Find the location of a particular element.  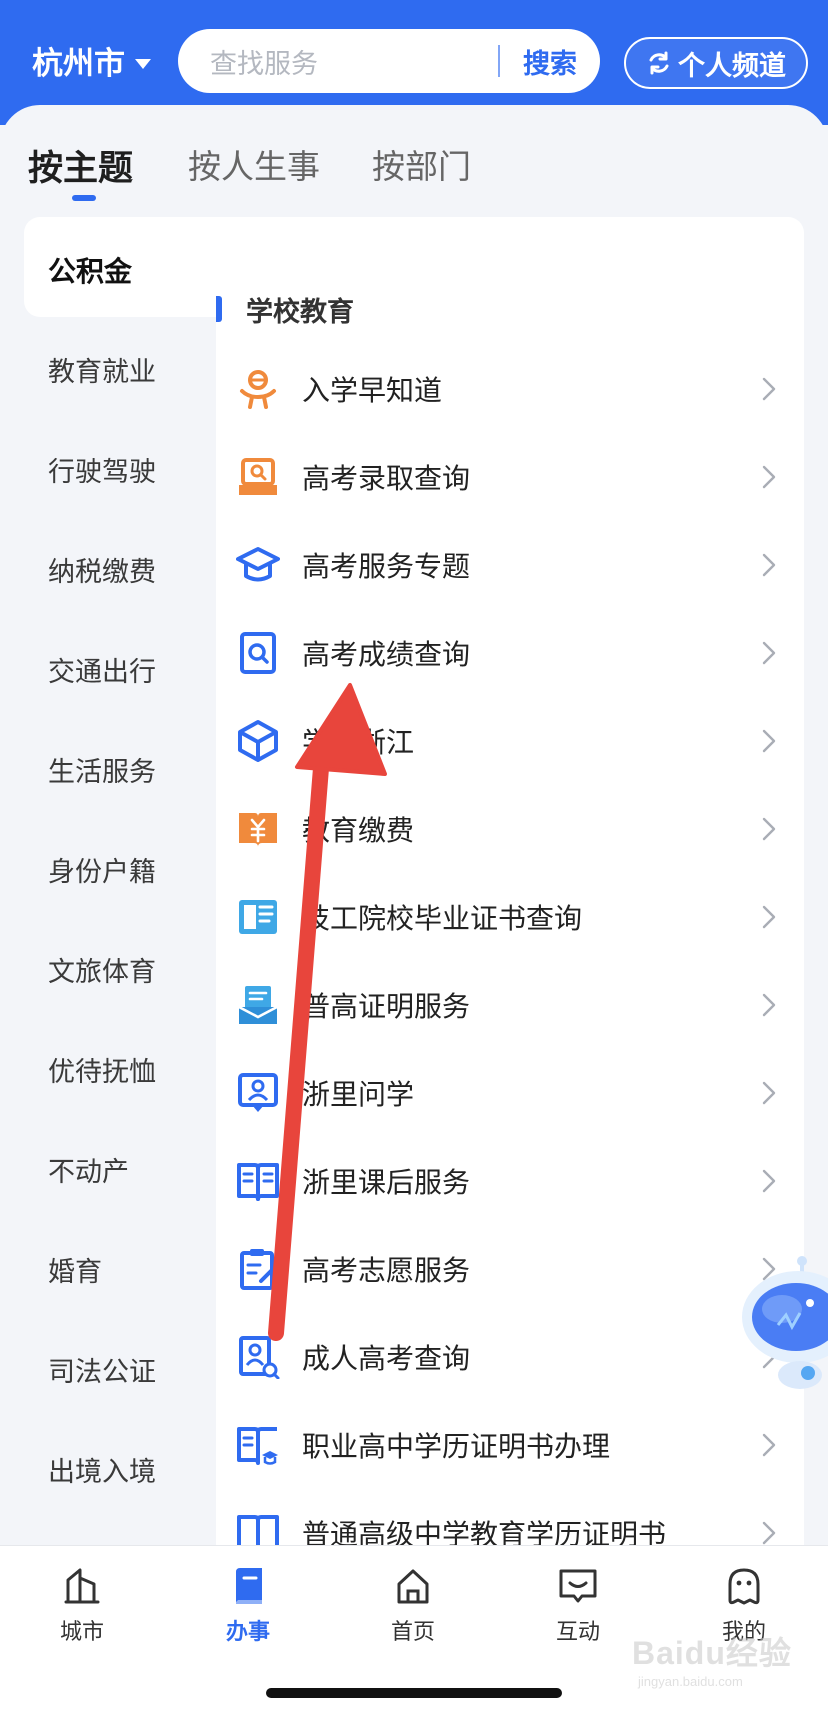

nav-home: 首页 is located at coordinates (413, 1606).